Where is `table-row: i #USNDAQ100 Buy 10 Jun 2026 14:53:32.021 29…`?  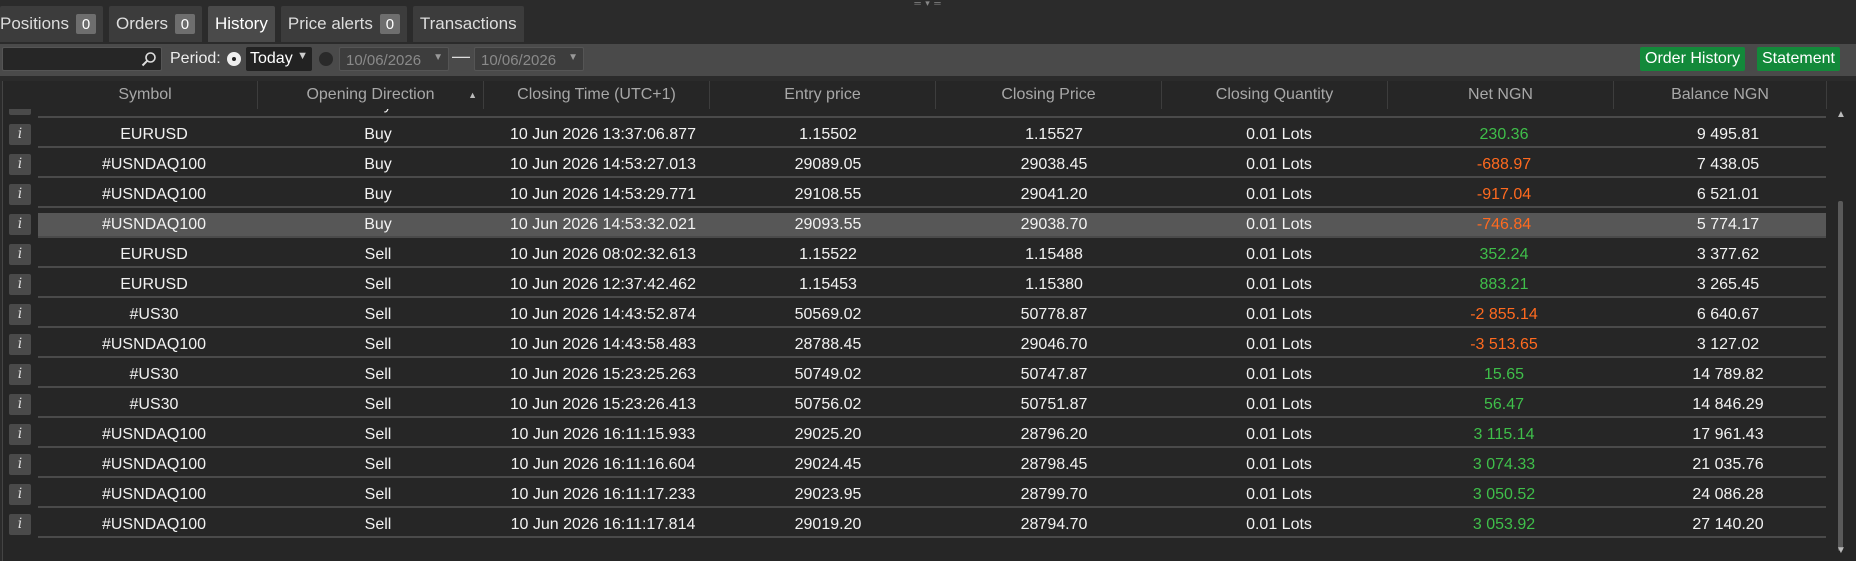 table-row: i #USNDAQ100 Buy 10 Jun 2026 14:53:32.021 29… is located at coordinates (916, 225).